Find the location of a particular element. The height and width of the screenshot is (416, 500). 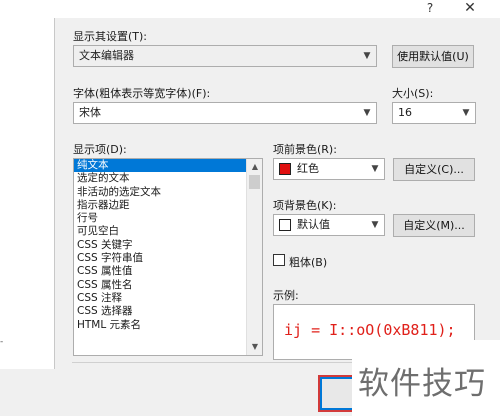

size-label: 大小(S): is located at coordinates (413, 93).